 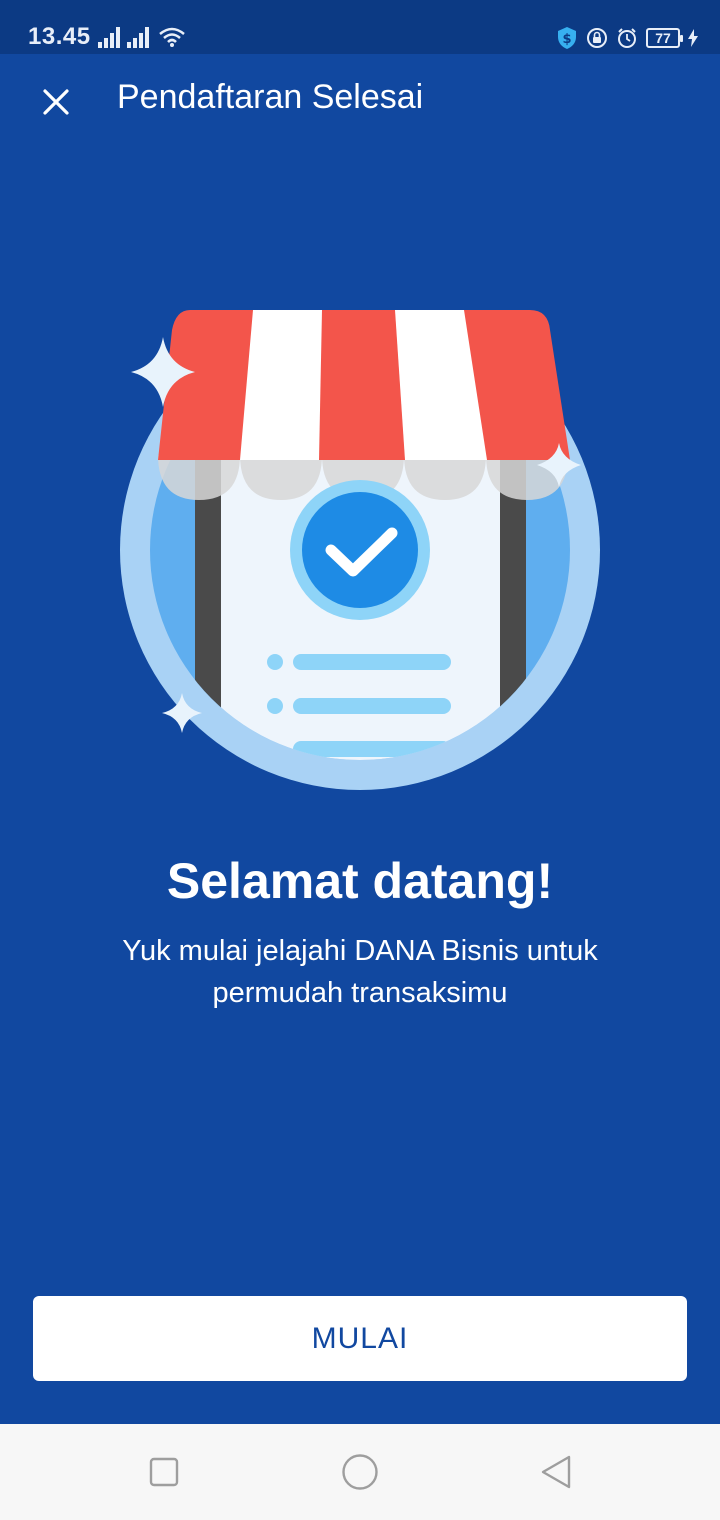 I want to click on lock-icon, so click(x=597, y=38).